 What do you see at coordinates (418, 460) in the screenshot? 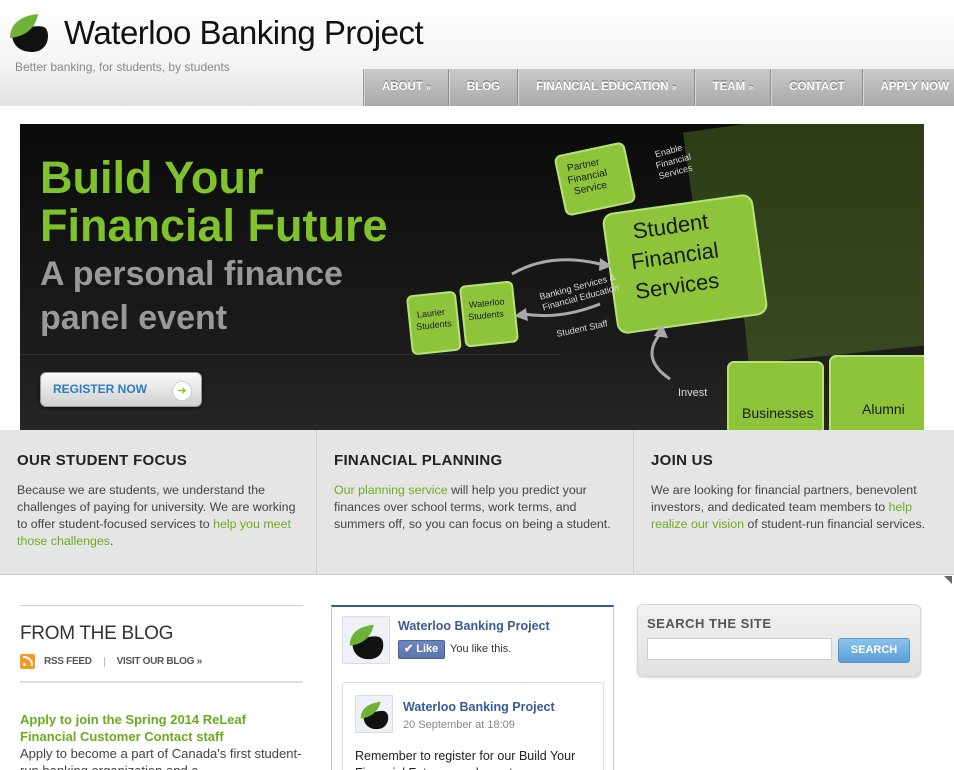
I see `feature-title: FINANCIAL PLANNING` at bounding box center [418, 460].